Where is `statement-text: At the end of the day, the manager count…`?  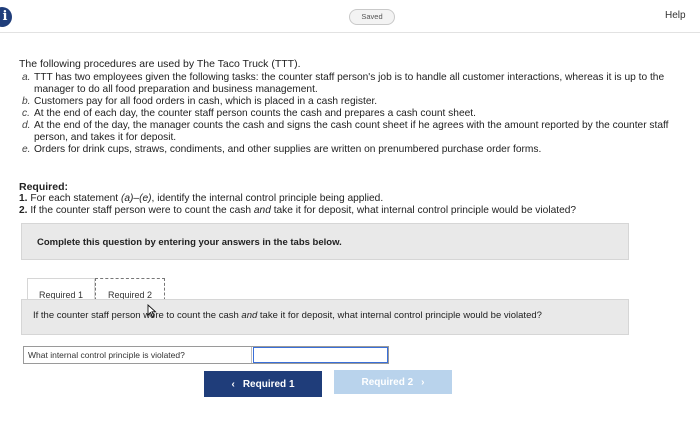 statement-text: At the end of the day, the manager count… is located at coordinates (351, 131).